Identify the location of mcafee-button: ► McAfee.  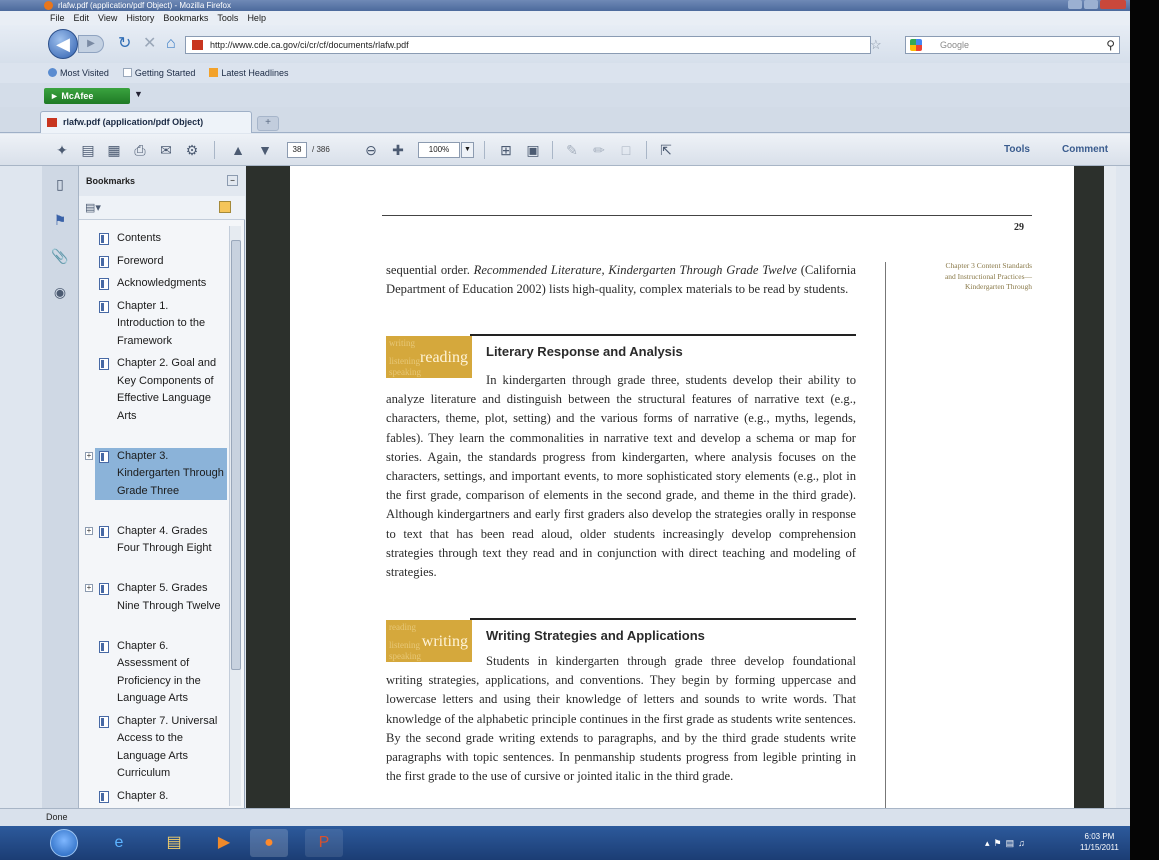
(87, 96).